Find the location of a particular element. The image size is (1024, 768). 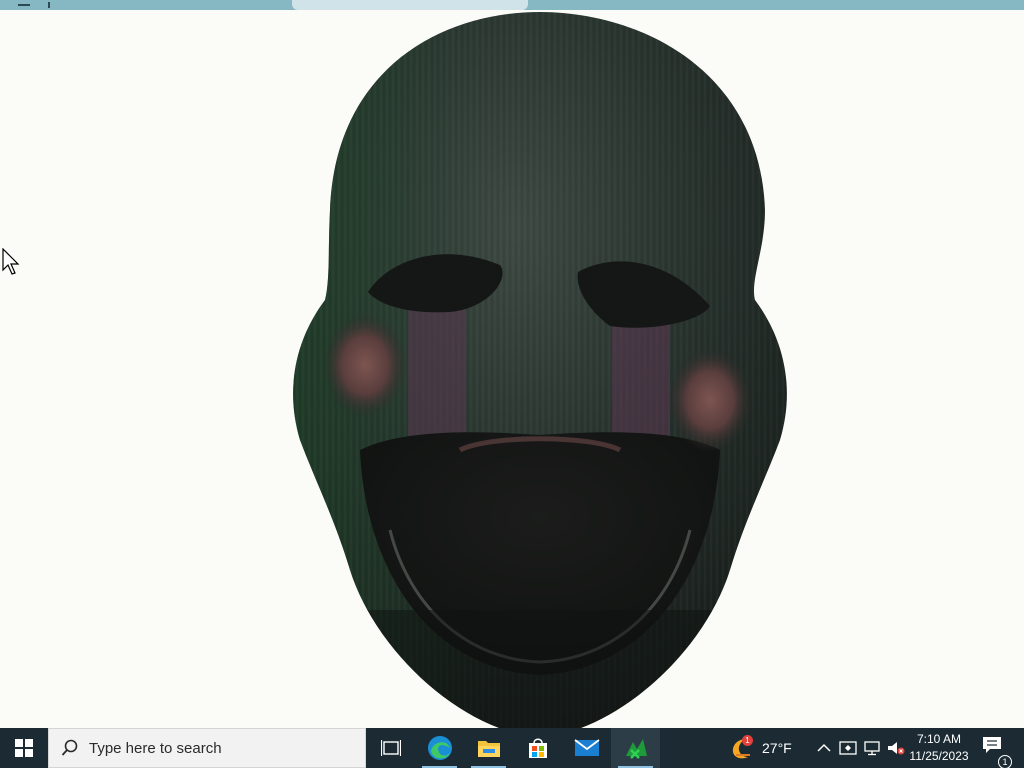

window-title-strip is located at coordinates (512, 5).